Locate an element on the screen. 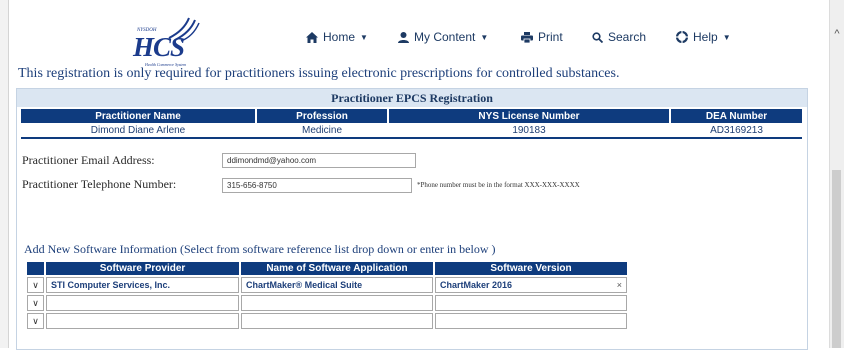 The image size is (844, 350). clear-icon: × is located at coordinates (619, 285).